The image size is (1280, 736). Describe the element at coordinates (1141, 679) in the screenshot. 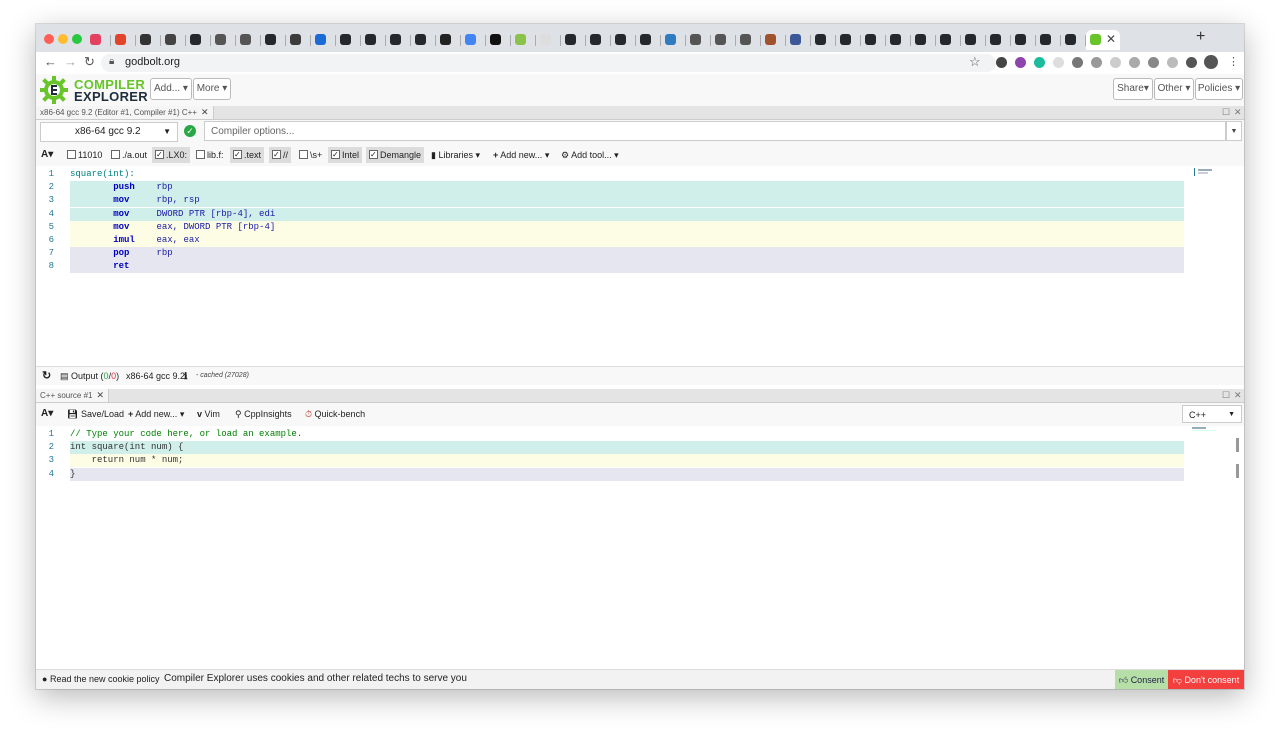

I see `consent-button: 👍︎ Consent` at that location.